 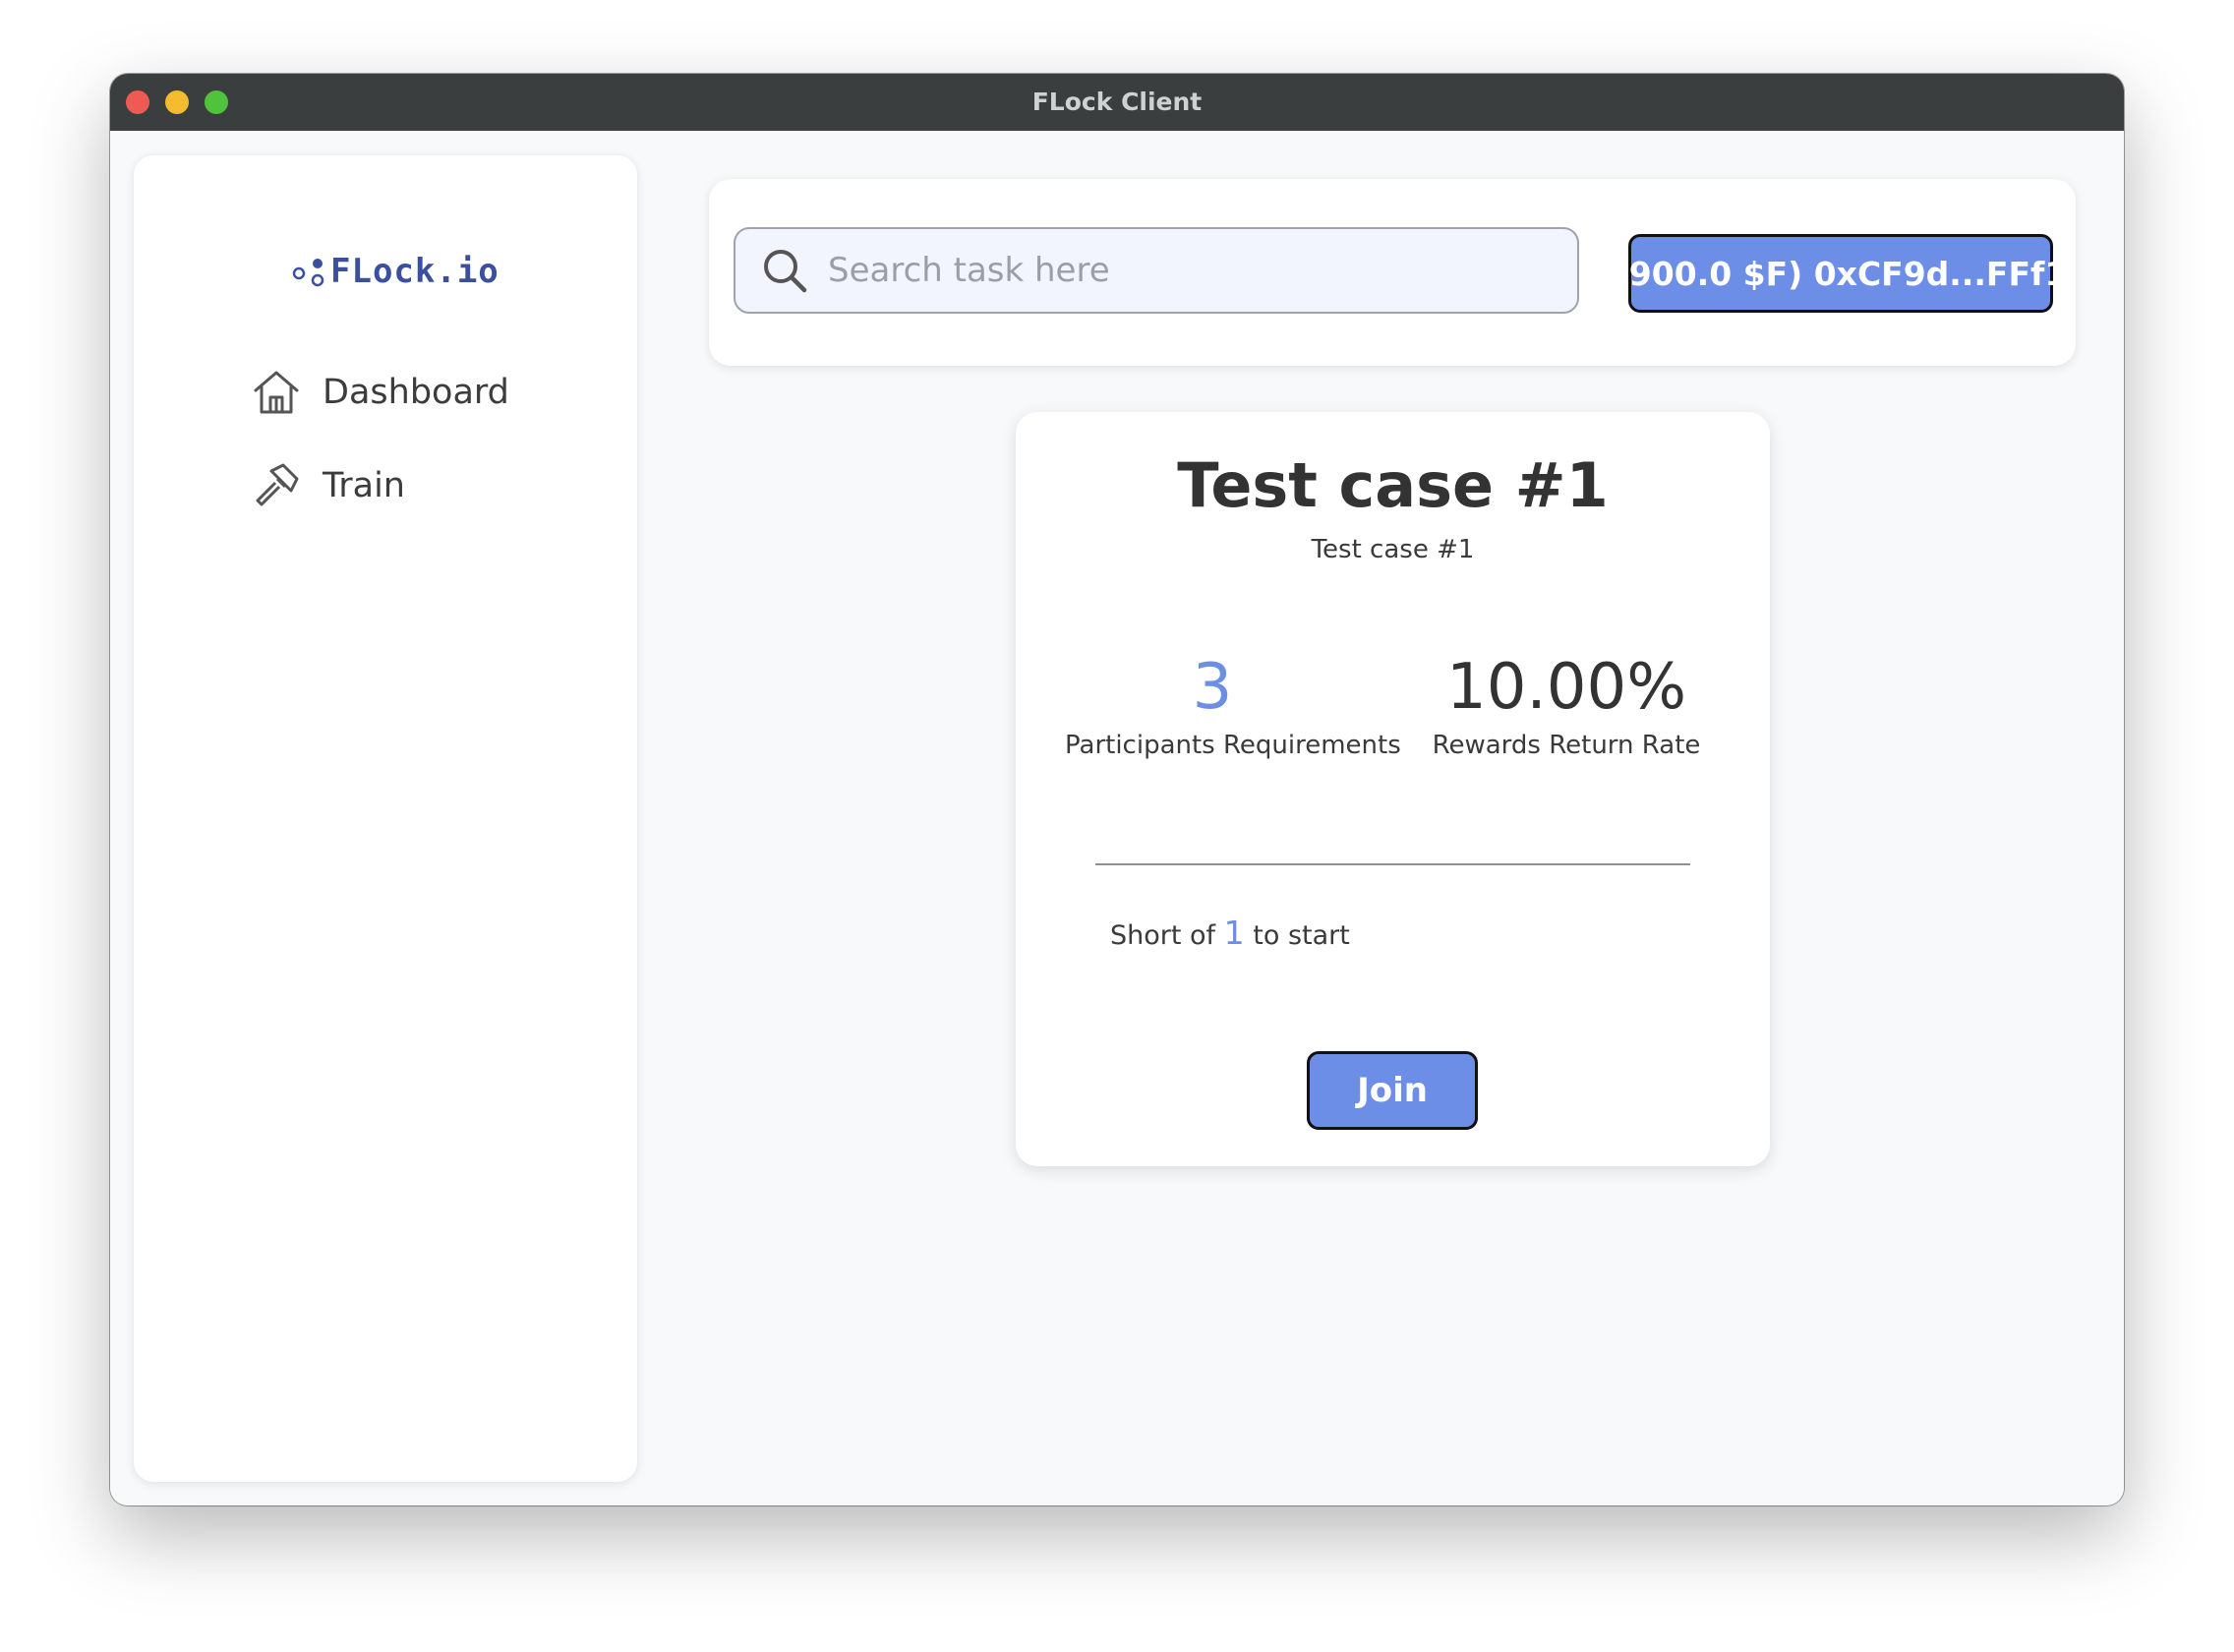 I want to click on top-bar: (900.0 $F) 0xCF9d...FFf1, so click(x=1393, y=272).